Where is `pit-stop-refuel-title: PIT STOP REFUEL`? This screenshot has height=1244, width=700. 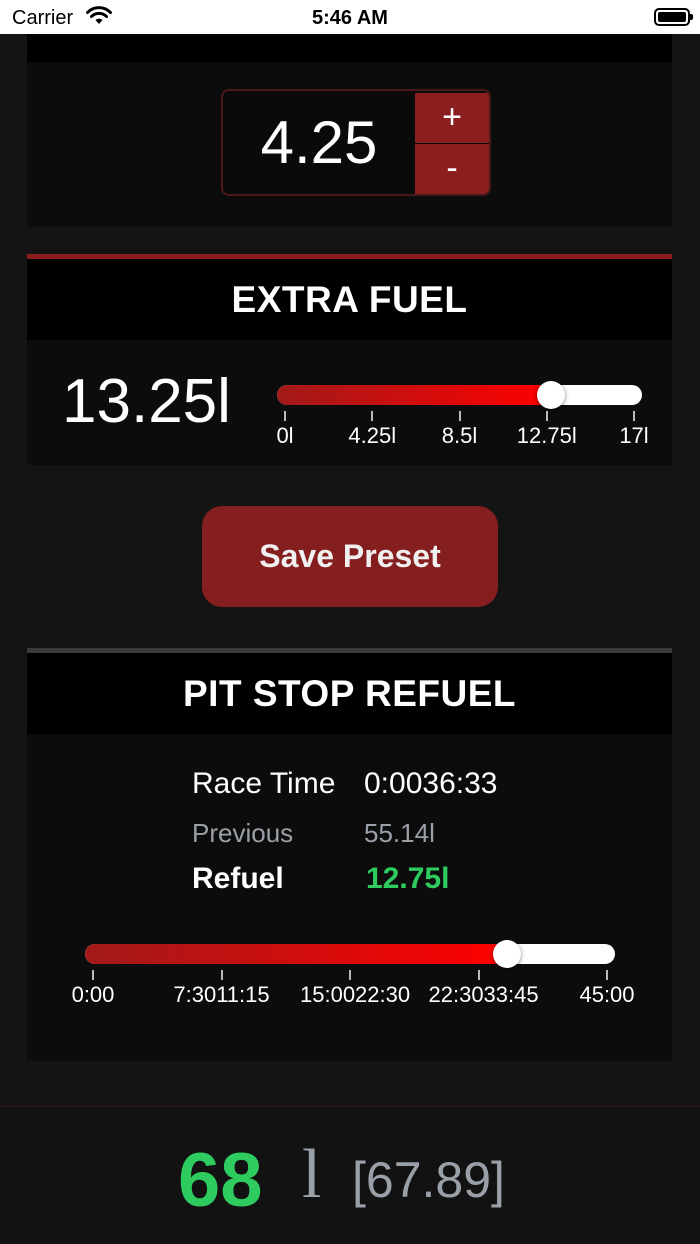
pit-stop-refuel-title: PIT STOP REFUEL is located at coordinates (349, 693).